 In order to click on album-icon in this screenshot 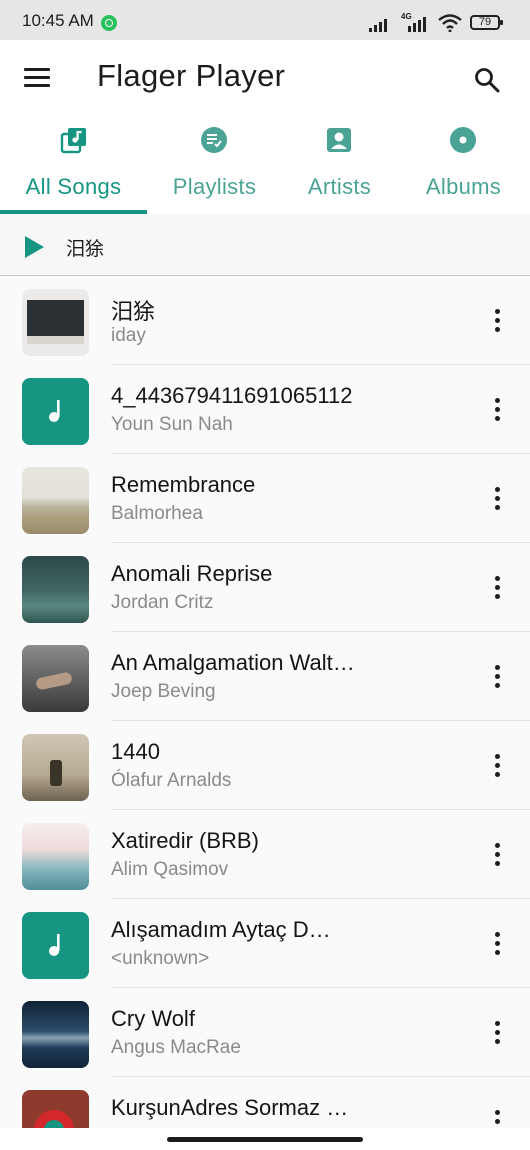, I will do `click(463, 140)`.